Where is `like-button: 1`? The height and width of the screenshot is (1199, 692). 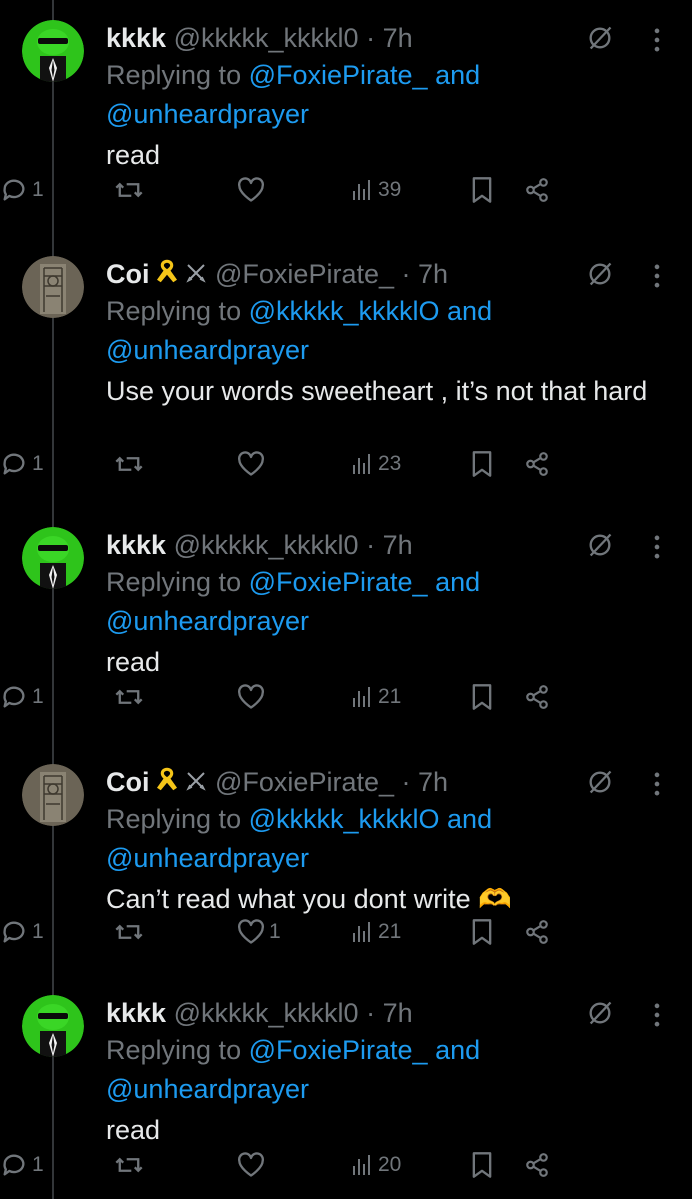
like-button: 1 is located at coordinates (259, 932).